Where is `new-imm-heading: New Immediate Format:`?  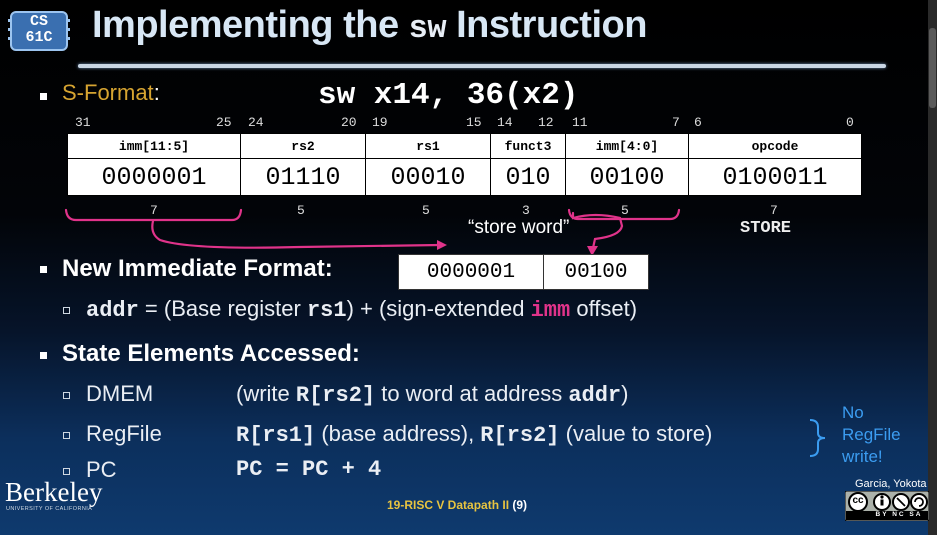
new-imm-heading: New Immediate Format: is located at coordinates (197, 268).